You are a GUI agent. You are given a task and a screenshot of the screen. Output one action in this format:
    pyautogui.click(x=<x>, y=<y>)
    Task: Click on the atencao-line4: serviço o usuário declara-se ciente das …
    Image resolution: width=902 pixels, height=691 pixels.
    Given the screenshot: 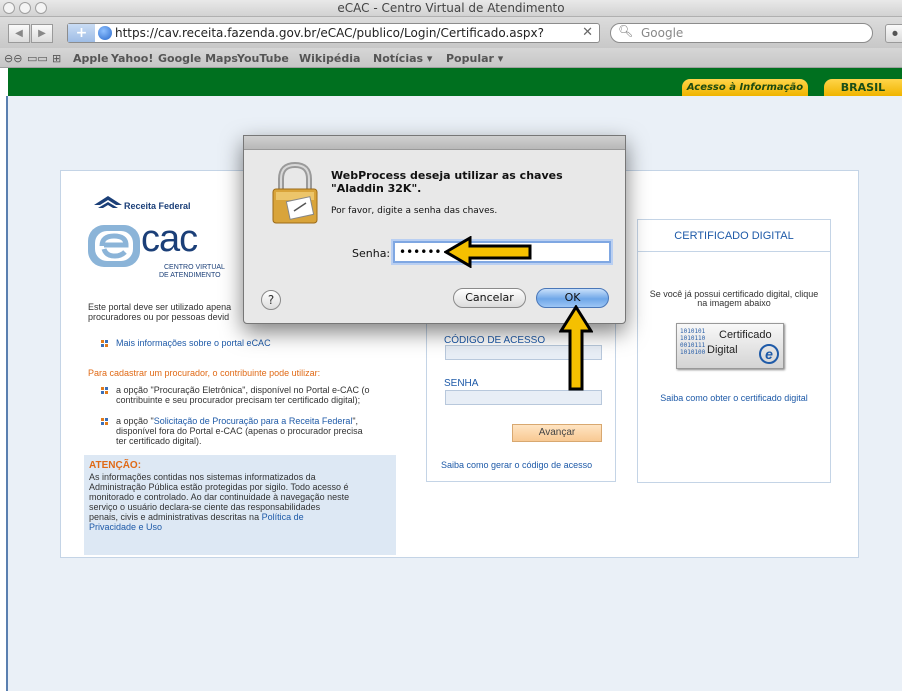 What is the action you would take?
    pyautogui.click(x=205, y=507)
    